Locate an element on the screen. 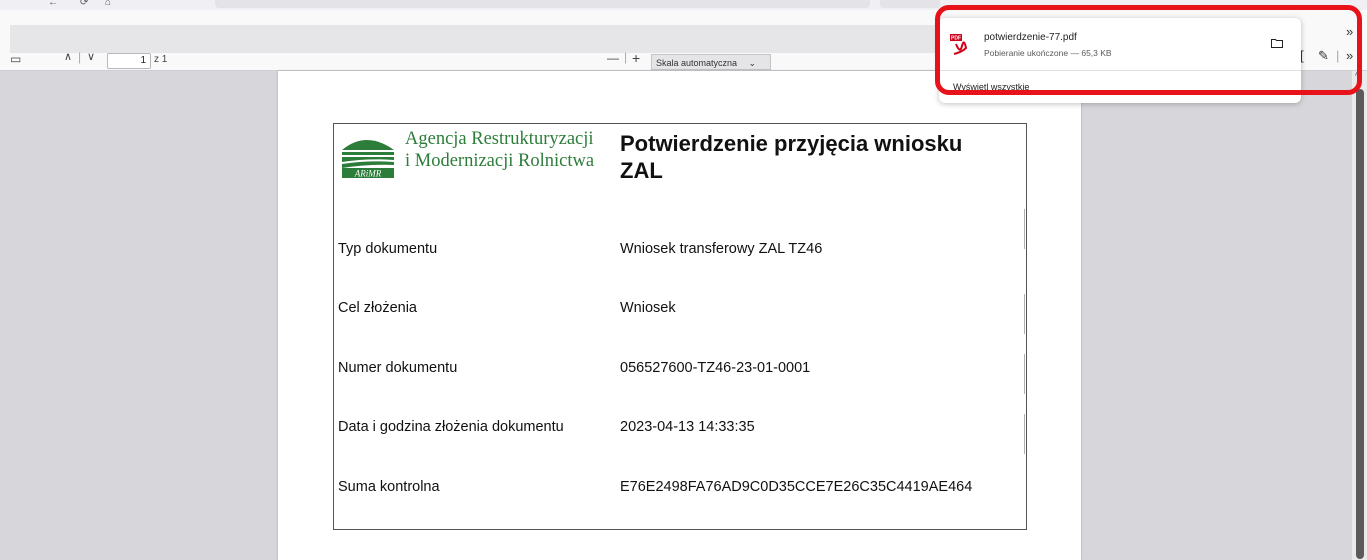 The width and height of the screenshot is (1367, 560). home-icon: ⌂ is located at coordinates (108, 4).